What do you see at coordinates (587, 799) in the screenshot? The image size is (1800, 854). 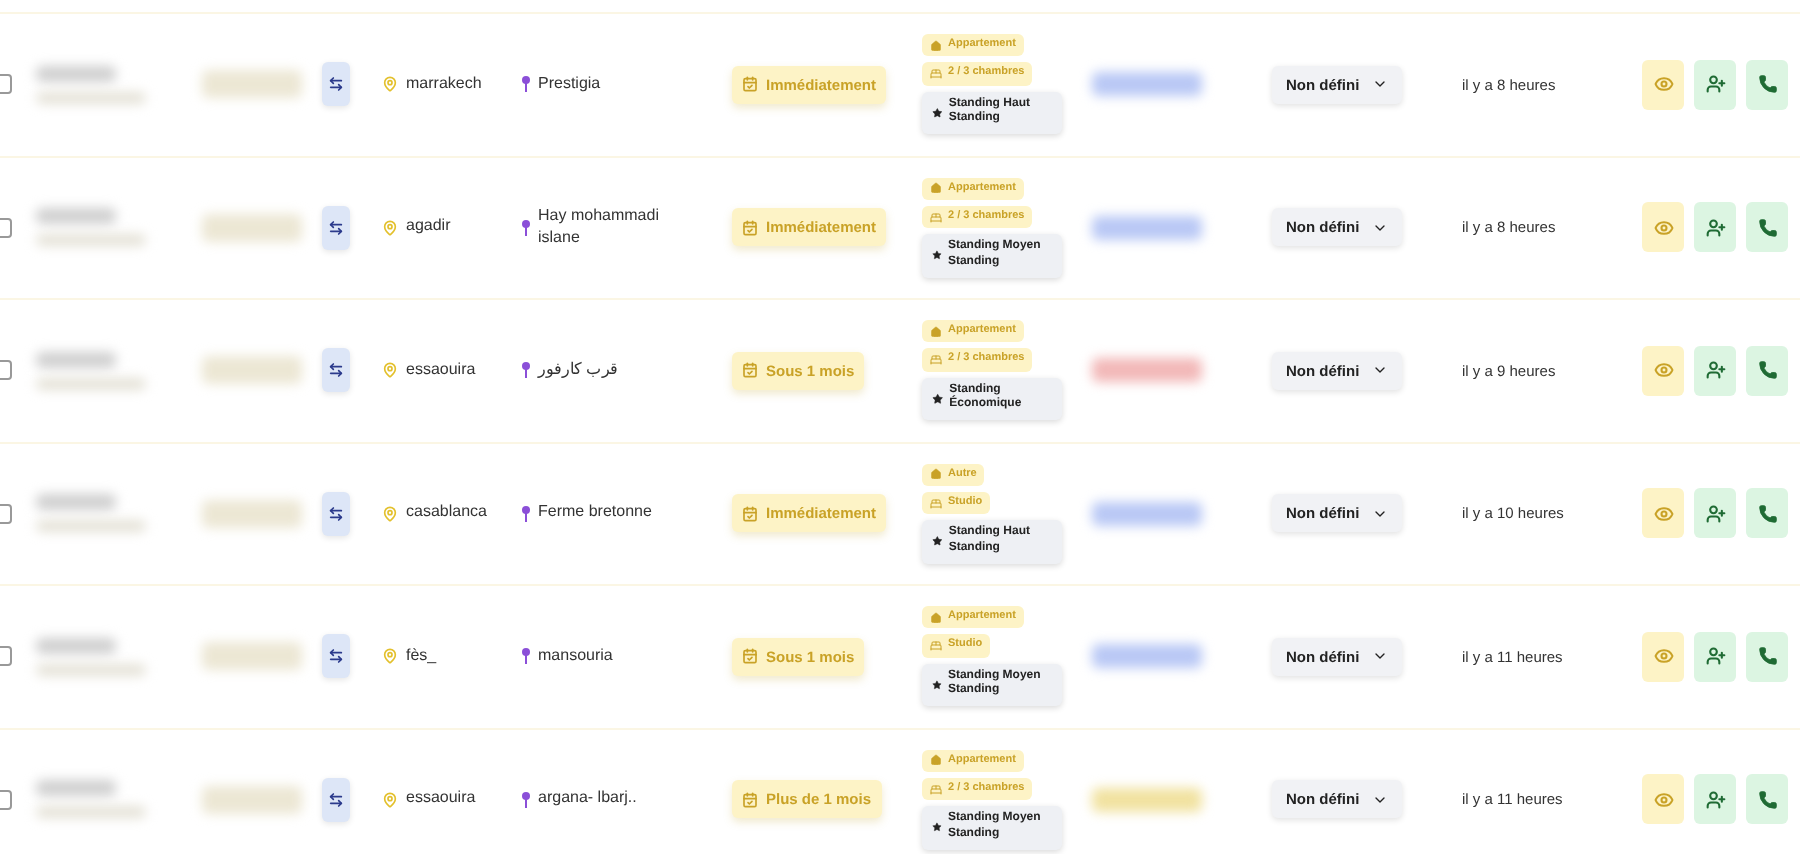 I see `district-text: argana- lbarj..` at bounding box center [587, 799].